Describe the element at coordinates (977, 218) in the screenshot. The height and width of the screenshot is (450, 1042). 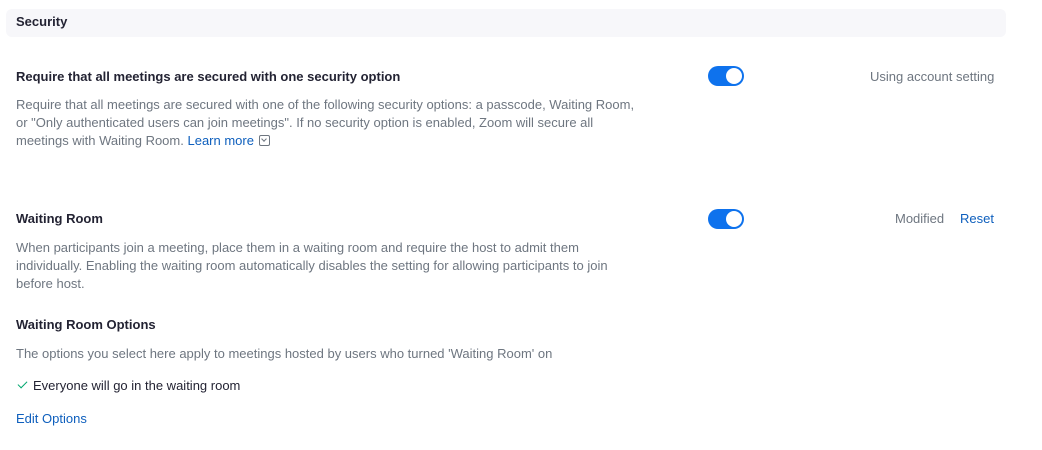
I see `reset-button: Reset` at that location.